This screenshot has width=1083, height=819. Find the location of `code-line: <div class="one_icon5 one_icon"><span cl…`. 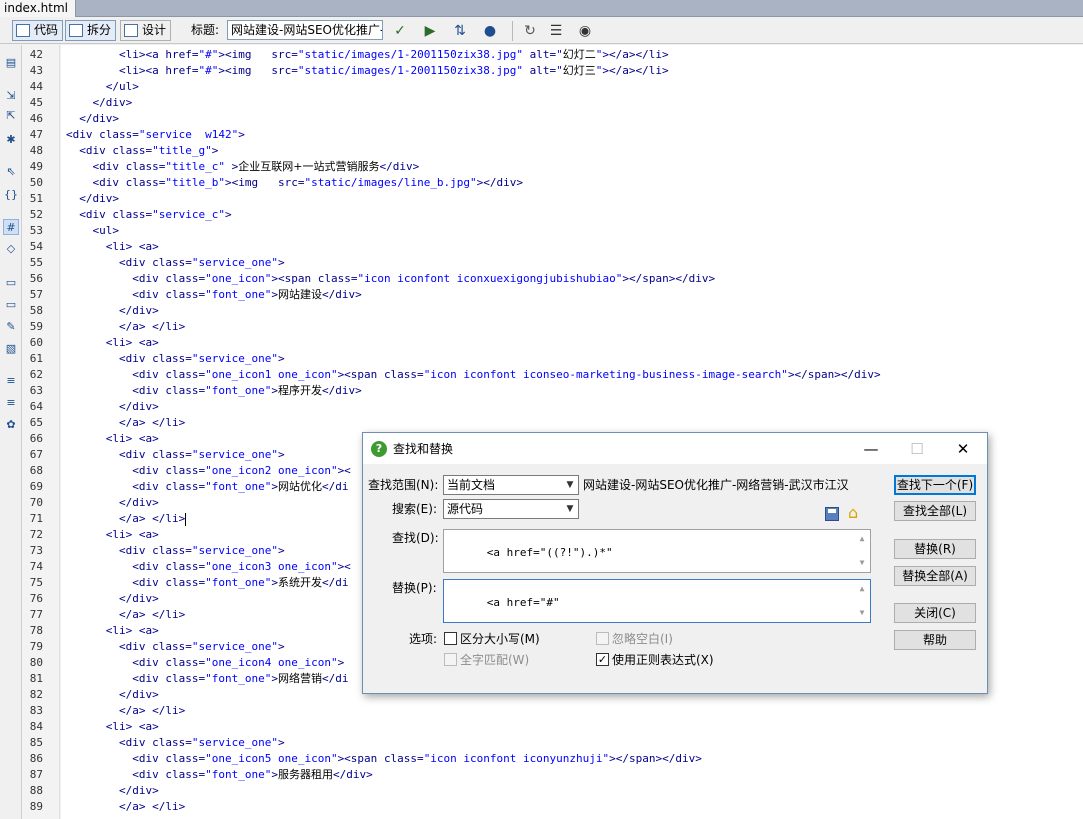

code-line: <div class="one_icon5 one_icon"><span cl… is located at coordinates (384, 759).